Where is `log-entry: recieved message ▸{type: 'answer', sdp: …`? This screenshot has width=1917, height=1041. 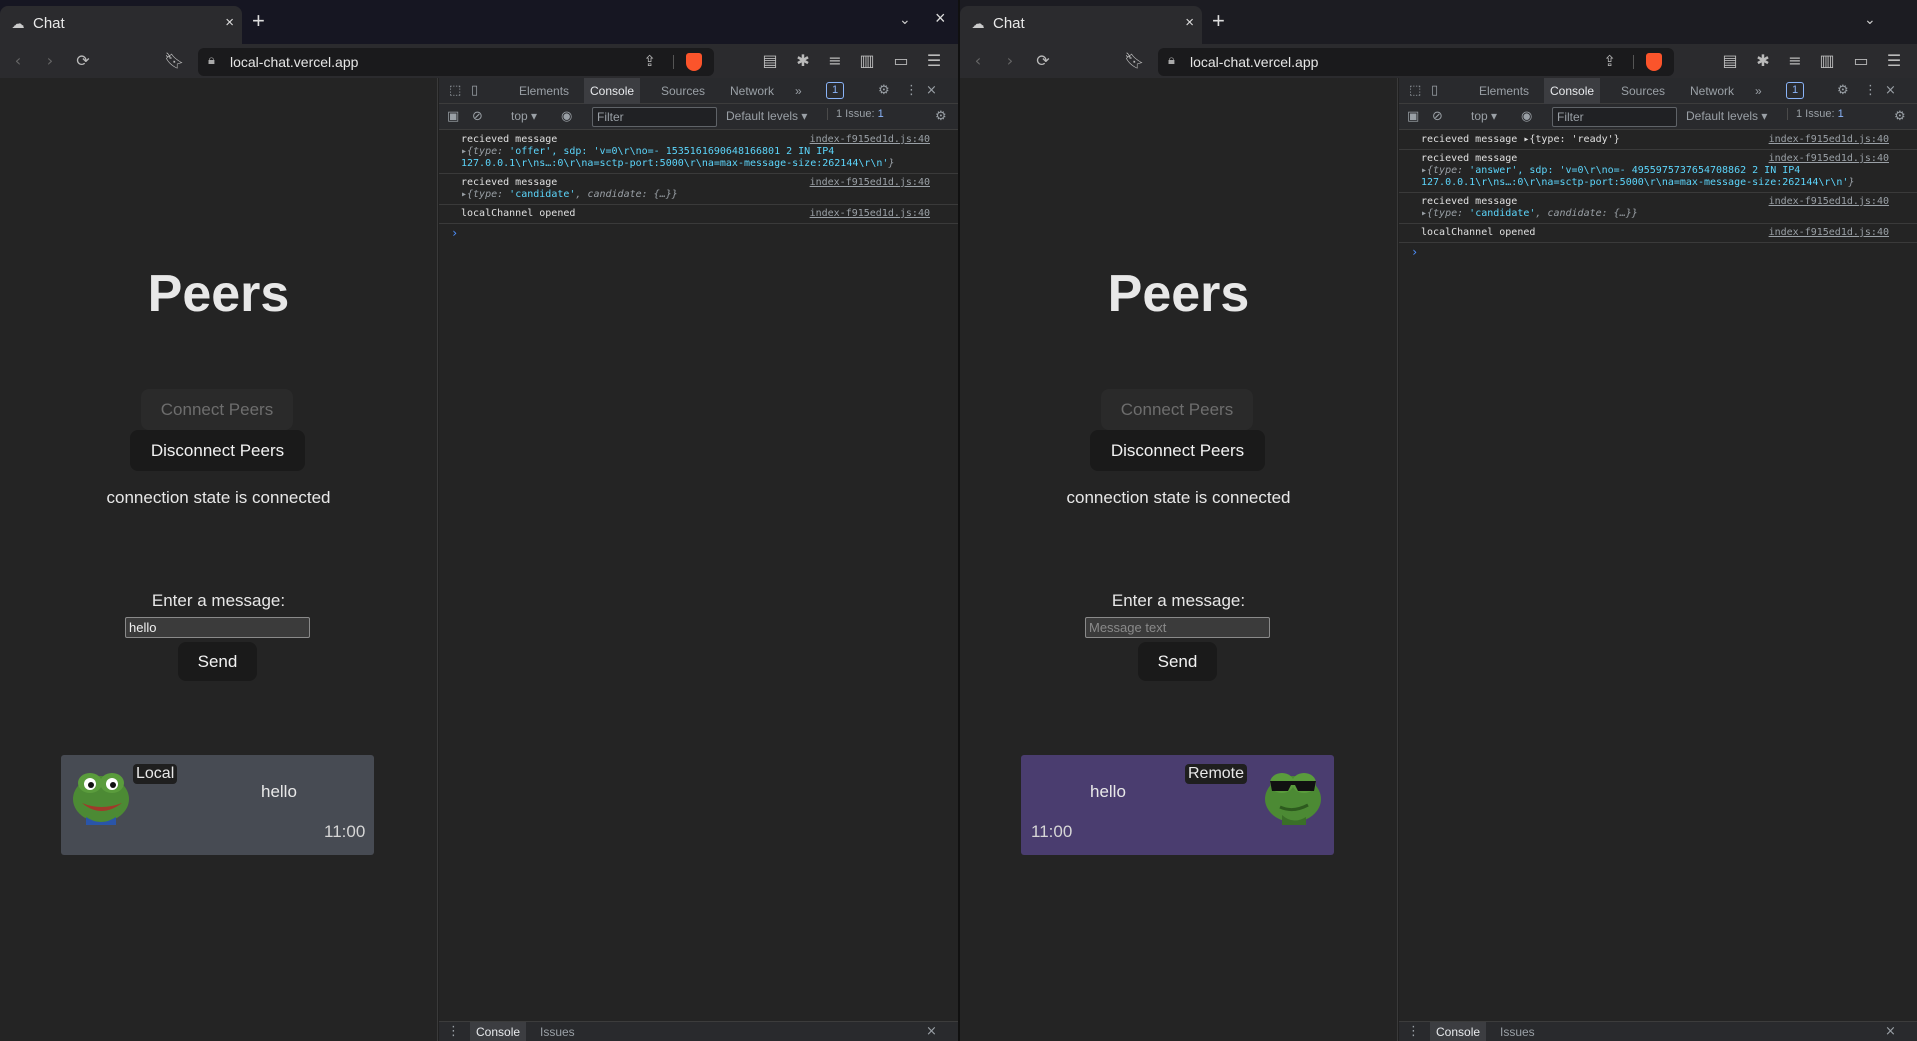
log-entry: recieved message ▸{type: 'answer', sdp: … is located at coordinates (1658, 171).